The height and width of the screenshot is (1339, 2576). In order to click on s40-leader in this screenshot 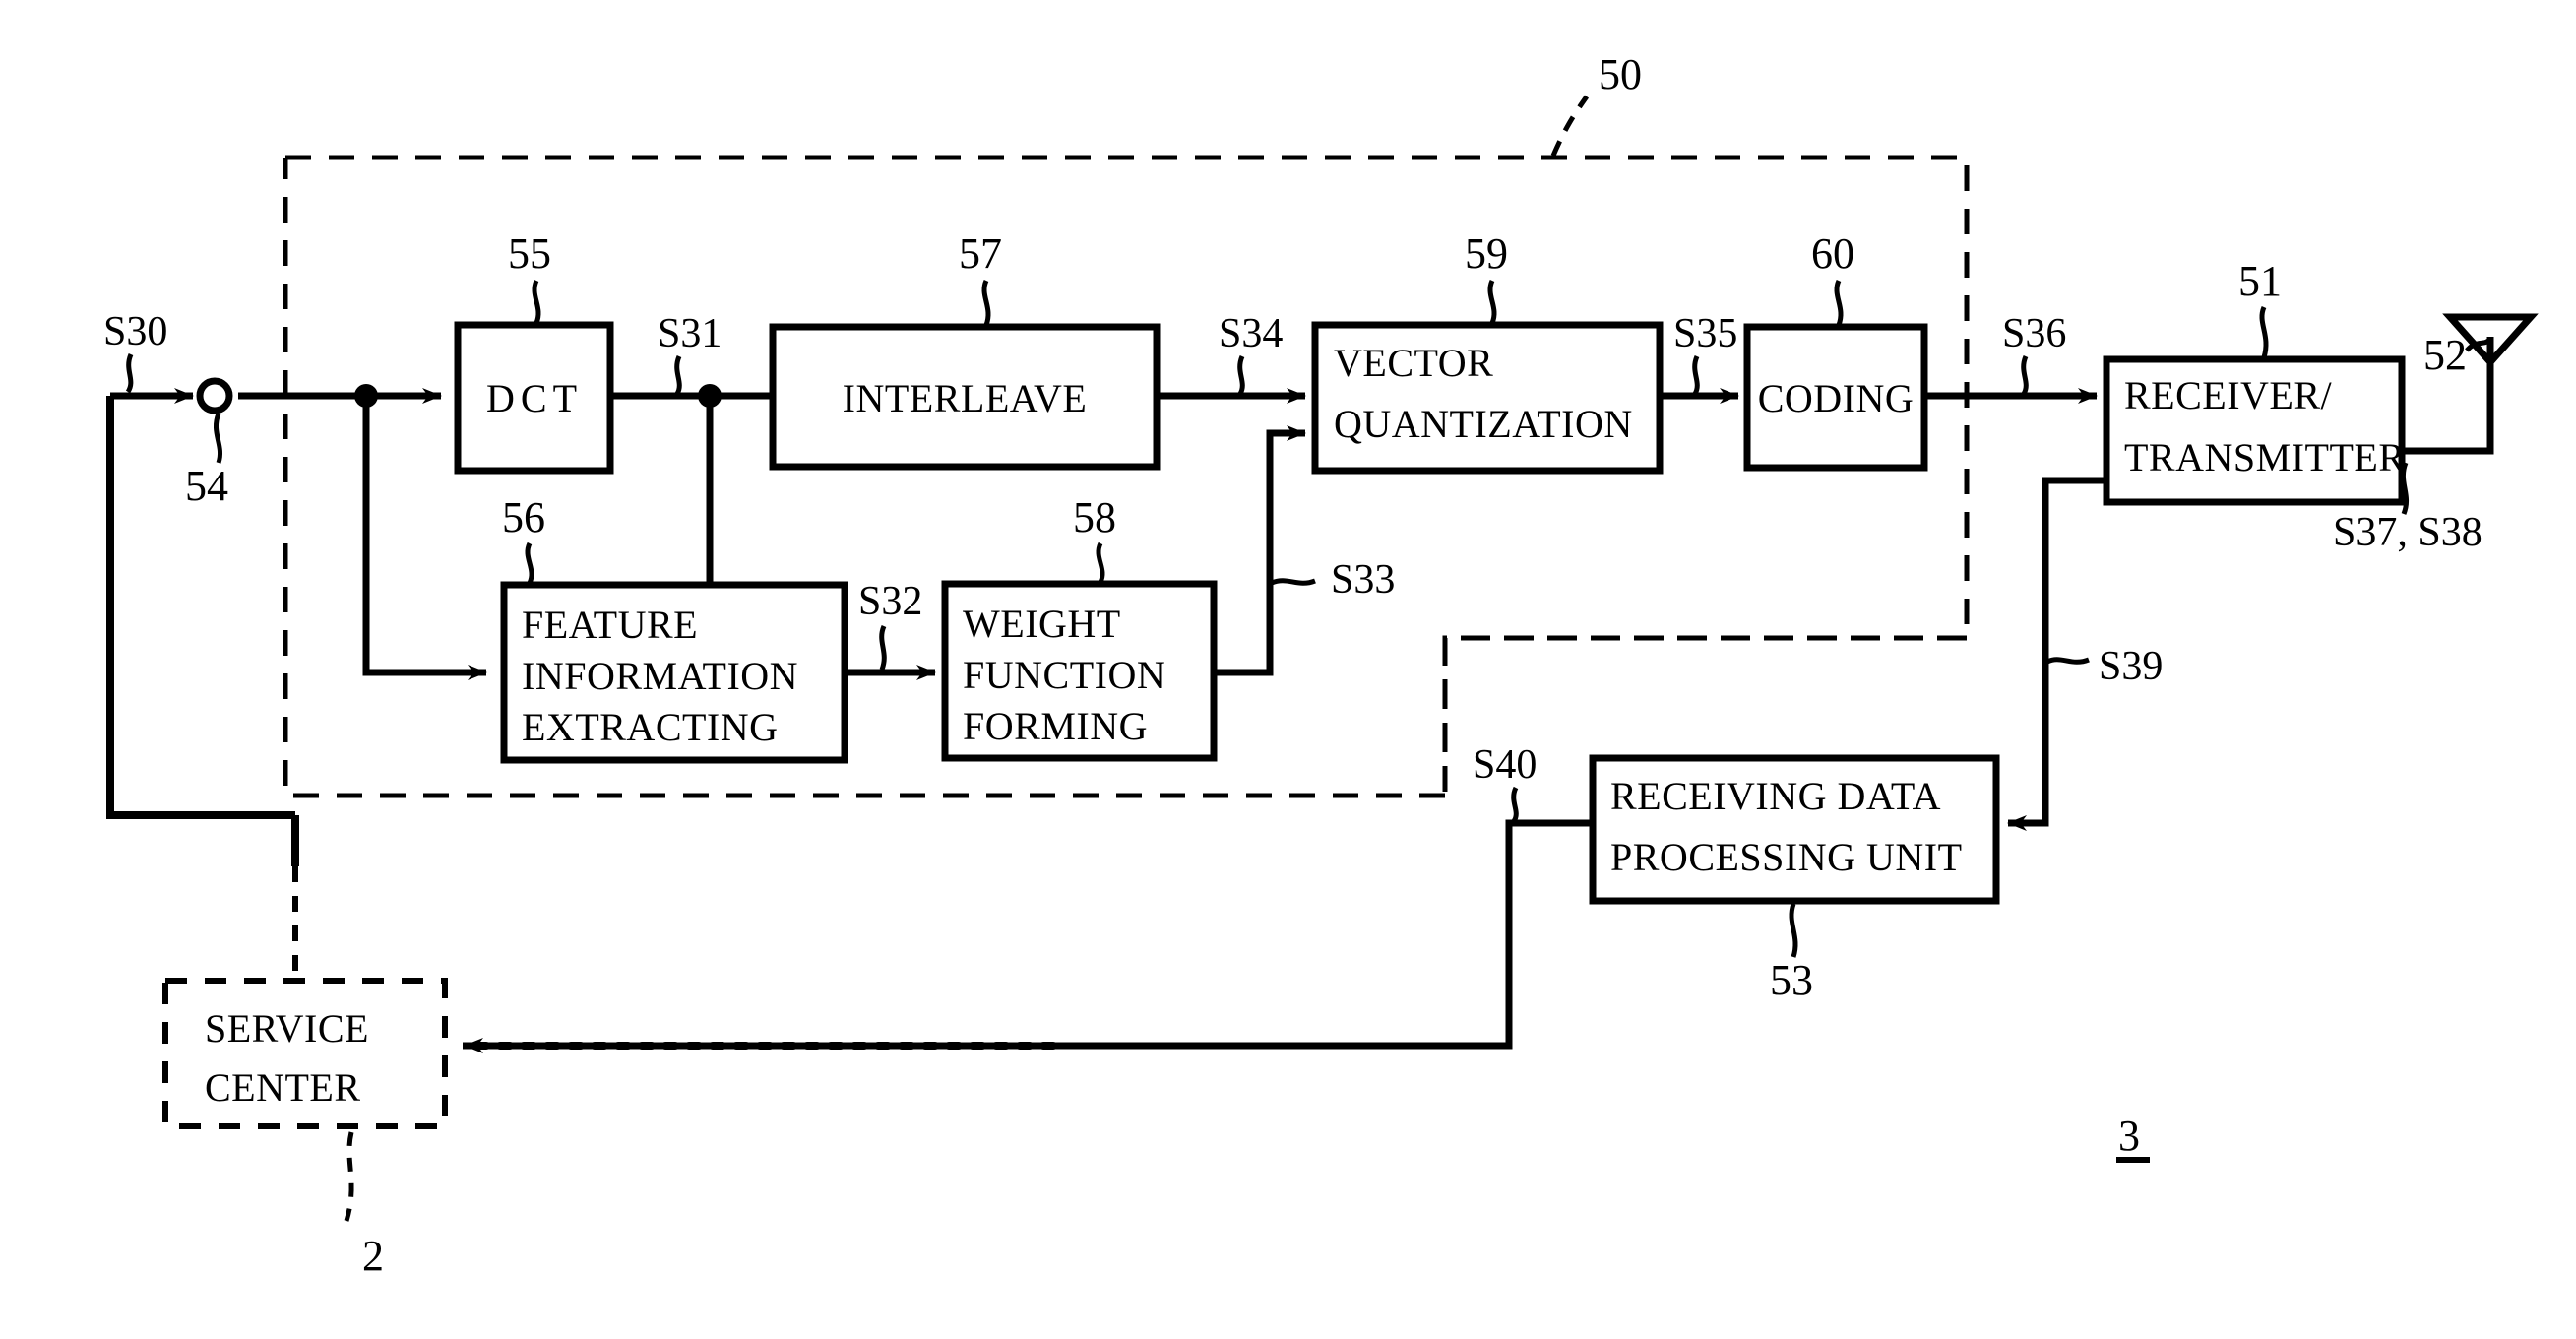, I will do `click(1515, 804)`.